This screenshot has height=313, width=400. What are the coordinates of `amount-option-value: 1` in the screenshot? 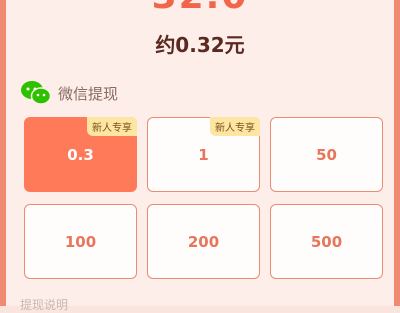 It's located at (203, 154).